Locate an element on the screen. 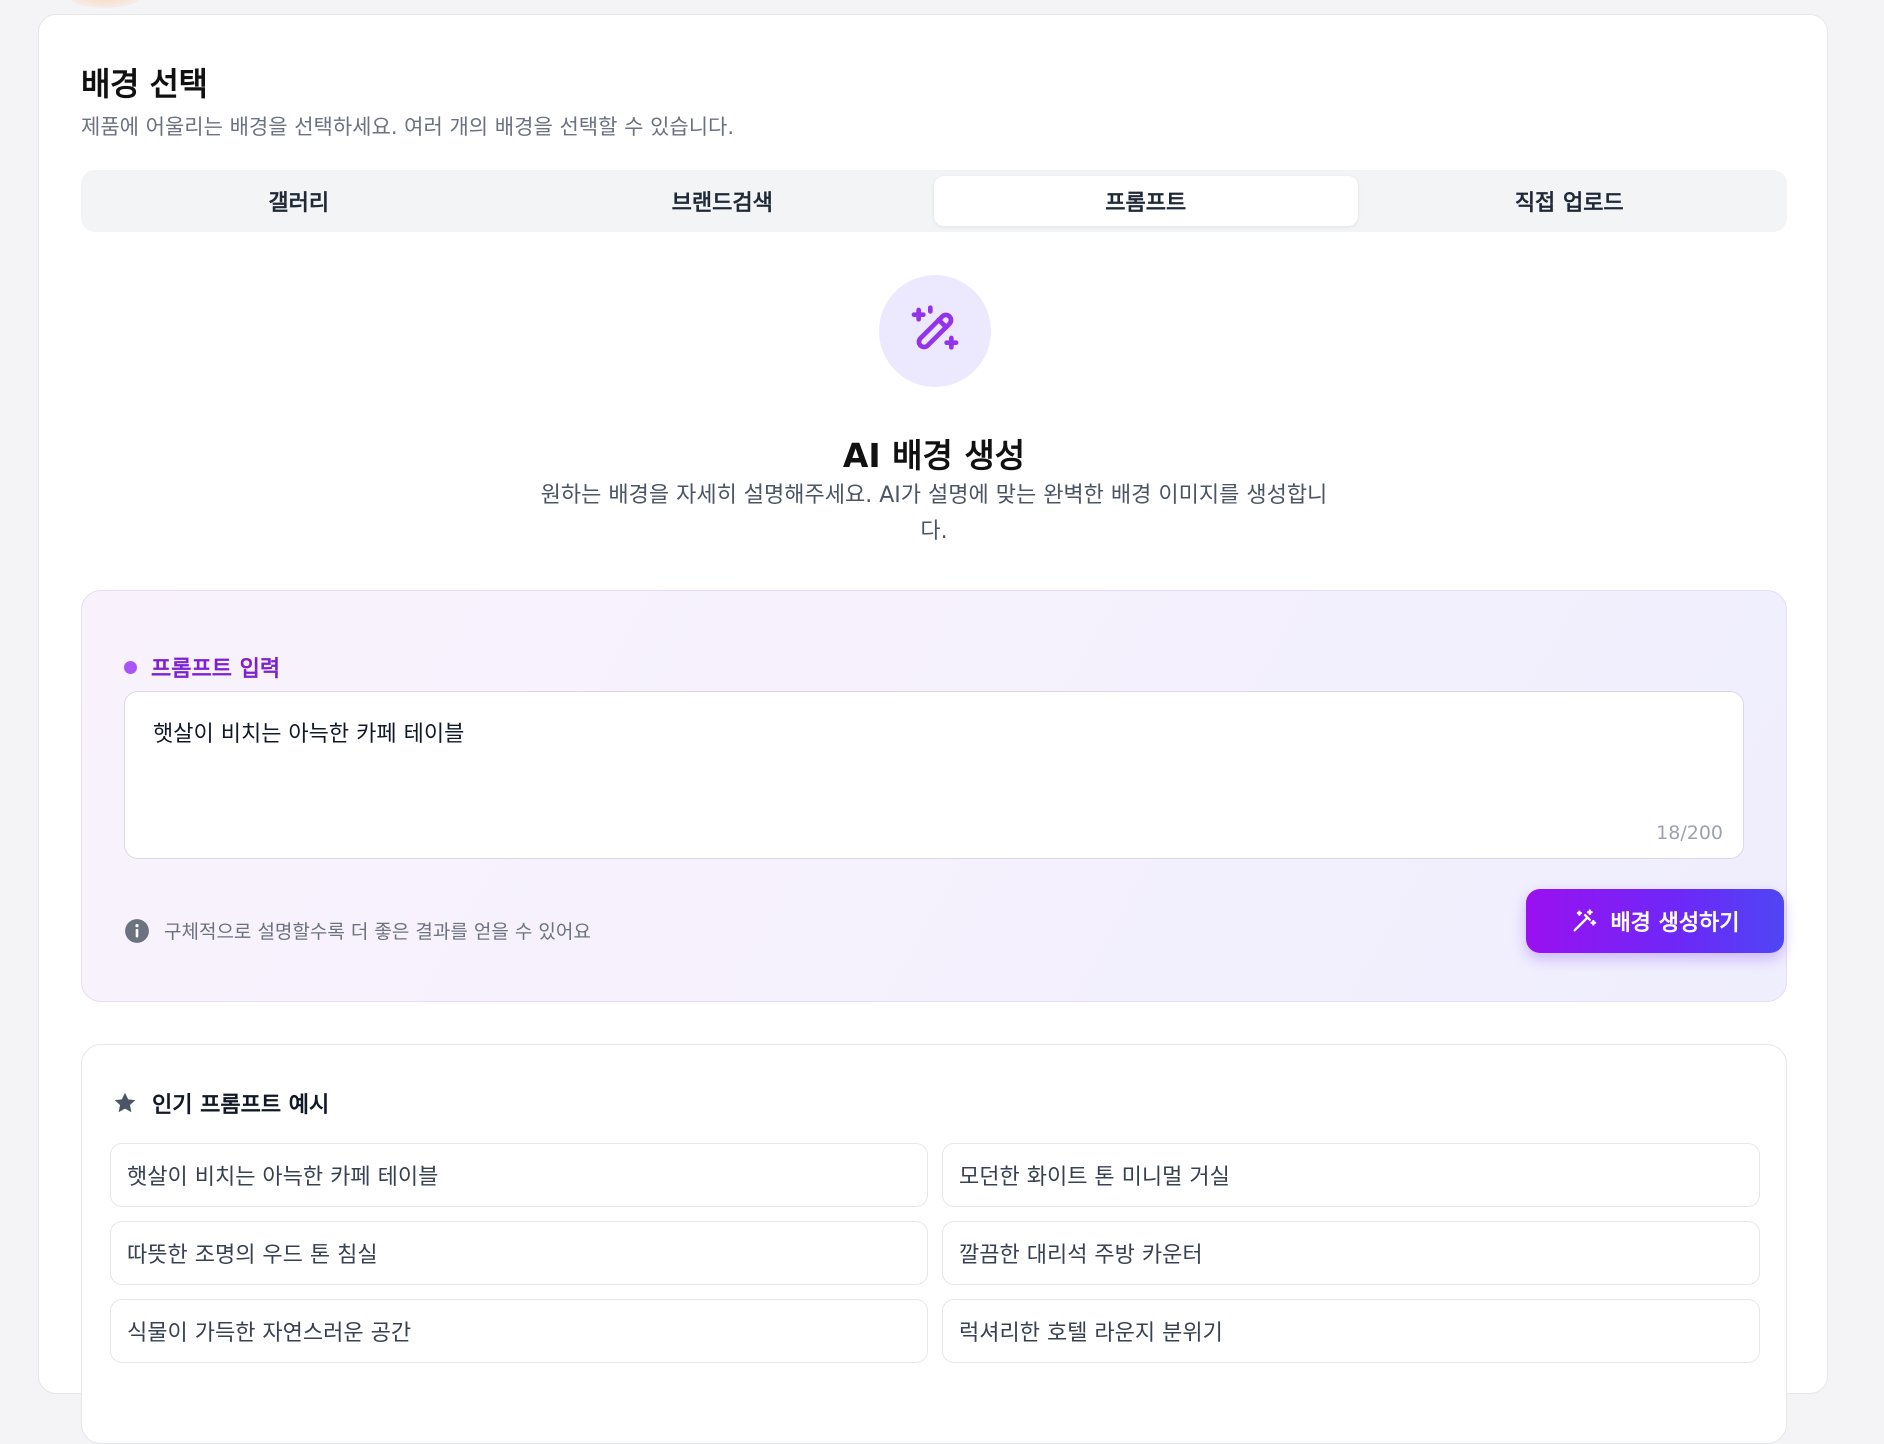  example-prompt-item: 따뜻한 조명의 우드 톤 침실 is located at coordinates (519, 1253).